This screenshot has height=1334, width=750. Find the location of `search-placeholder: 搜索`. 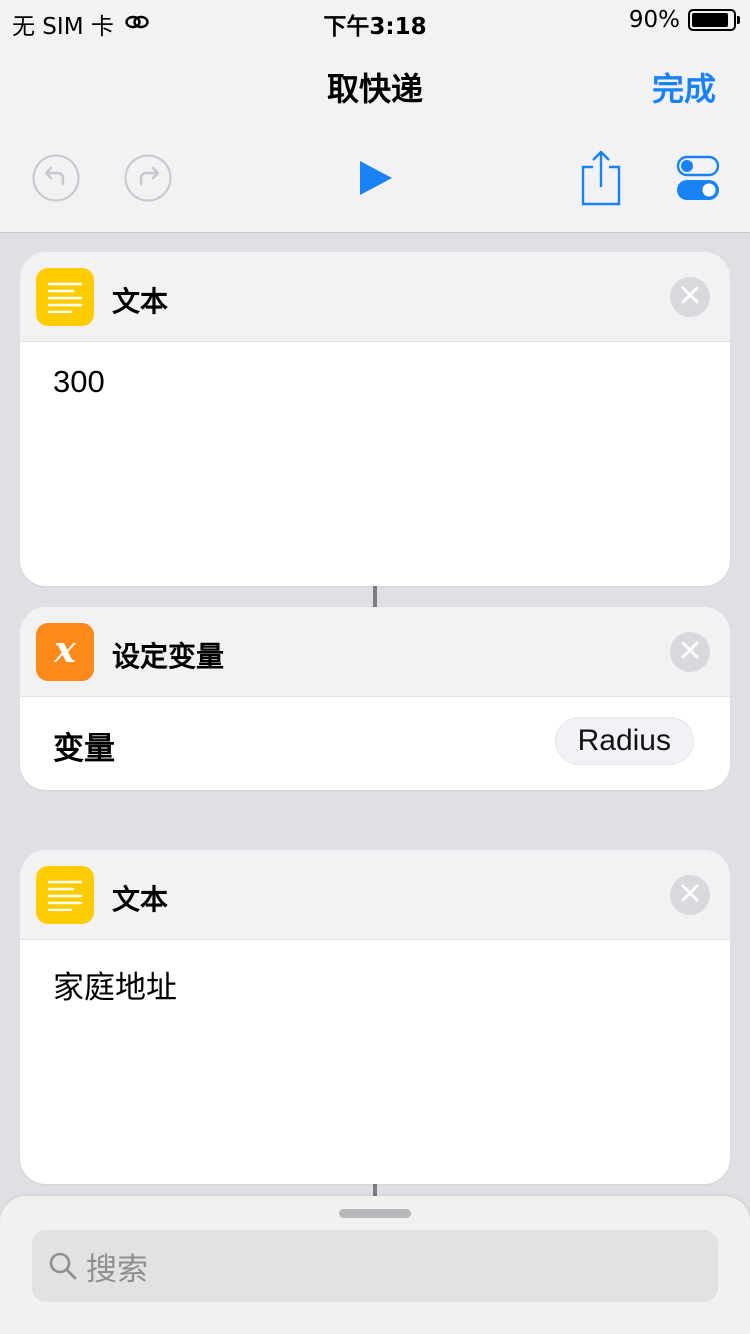

search-placeholder: 搜索 is located at coordinates (117, 1269).